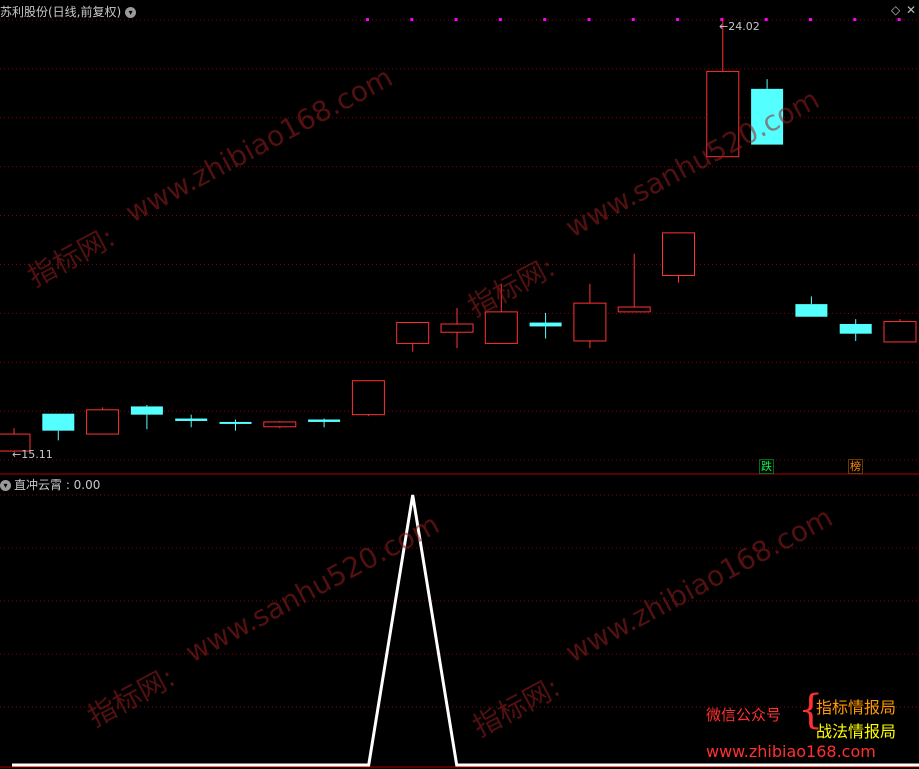 The image size is (919, 769). I want to click on indicator-panel-header: ▾ 直冲云霄 : 0.00, so click(50, 484).